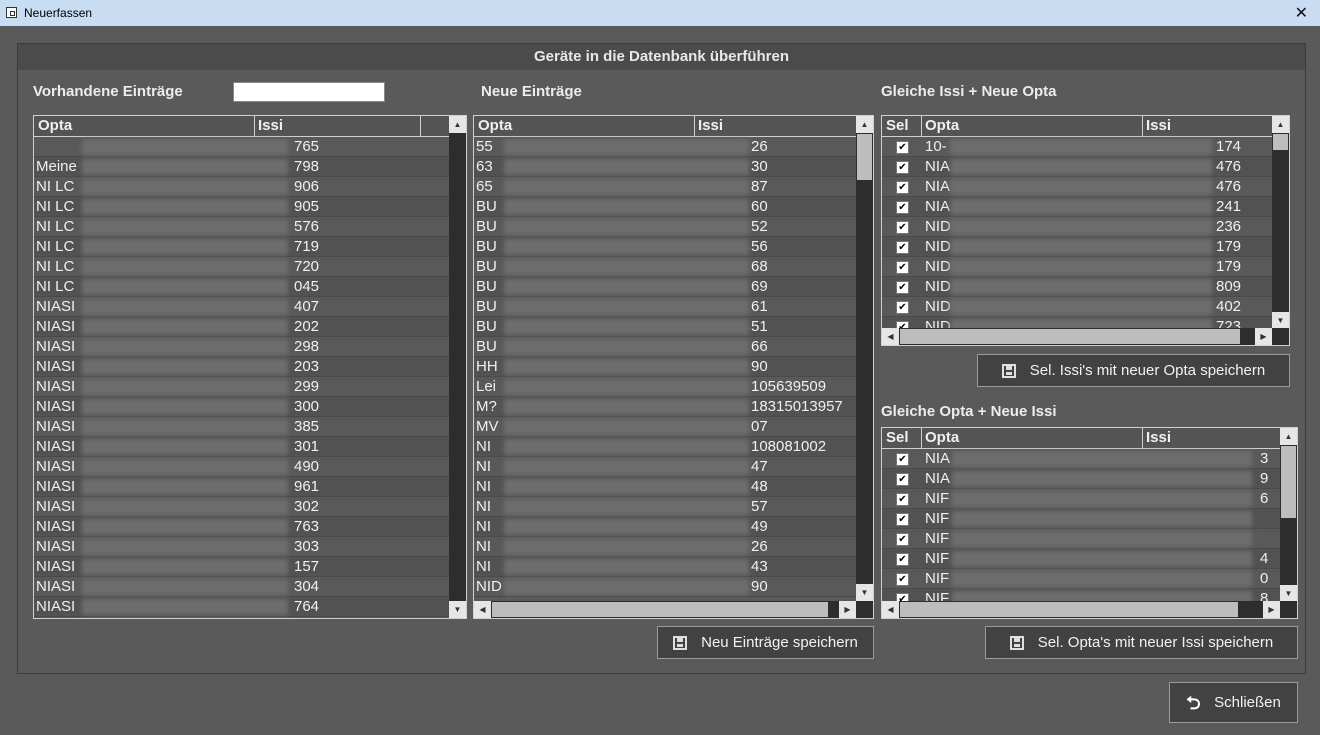 This screenshot has height=735, width=1320. Describe the element at coordinates (665, 167) in the screenshot. I see `table-row: 63 30` at that location.